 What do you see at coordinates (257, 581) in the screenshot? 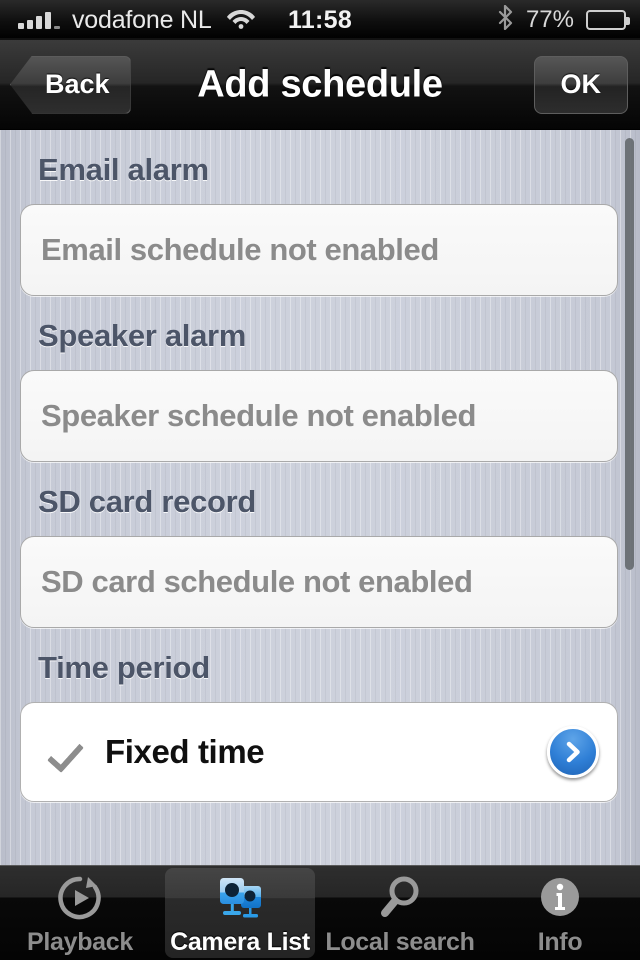
I see `sd-card-record-value: SD card schedule not enabled` at bounding box center [257, 581].